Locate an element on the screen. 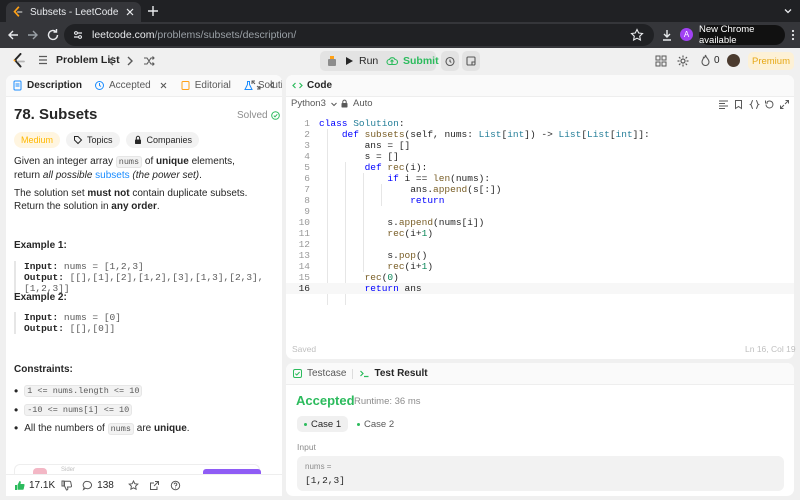 This screenshot has width=800, height=500. history-icon is located at coordinates (100, 85).